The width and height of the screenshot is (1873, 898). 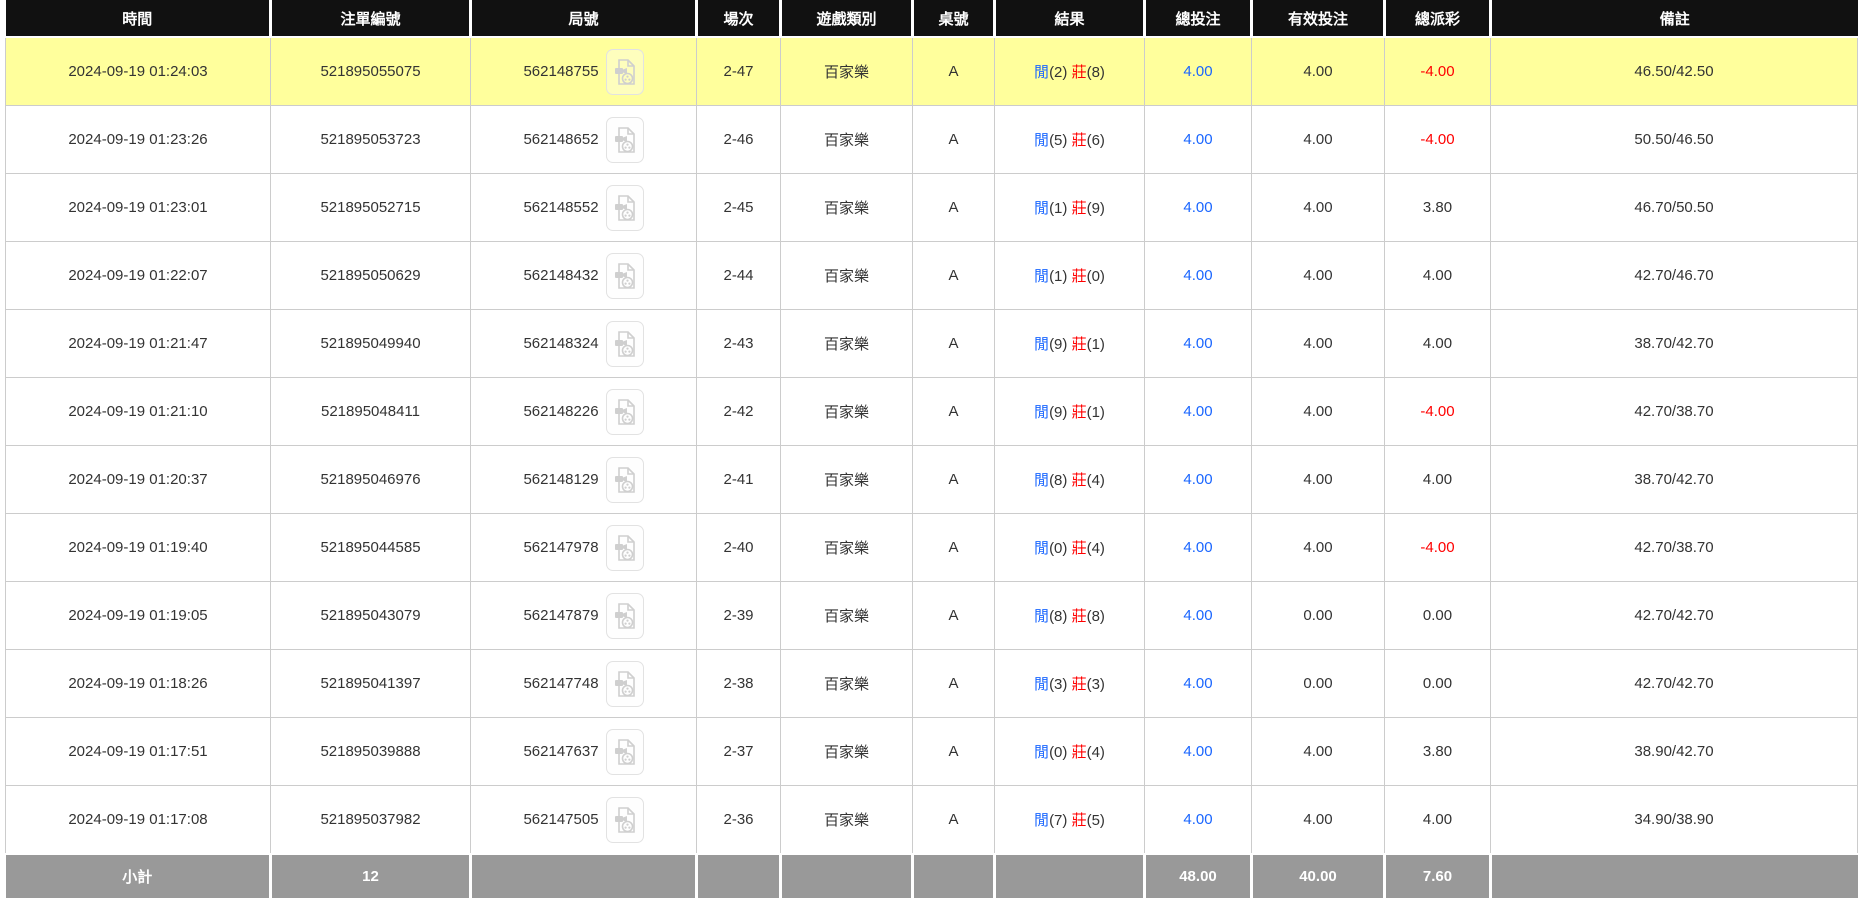 I want to click on cell-bet-id: 521895043079, so click(x=370, y=615).